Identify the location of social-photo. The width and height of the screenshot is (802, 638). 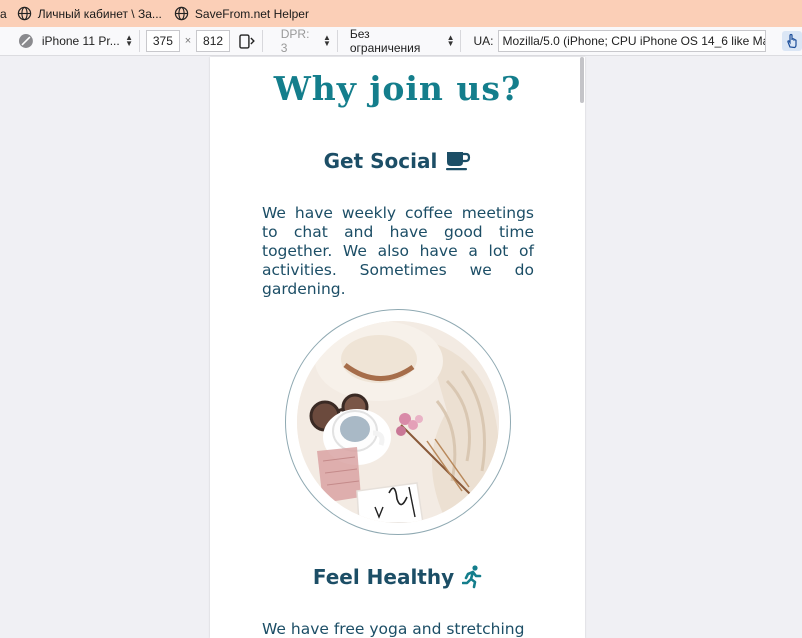
(398, 422).